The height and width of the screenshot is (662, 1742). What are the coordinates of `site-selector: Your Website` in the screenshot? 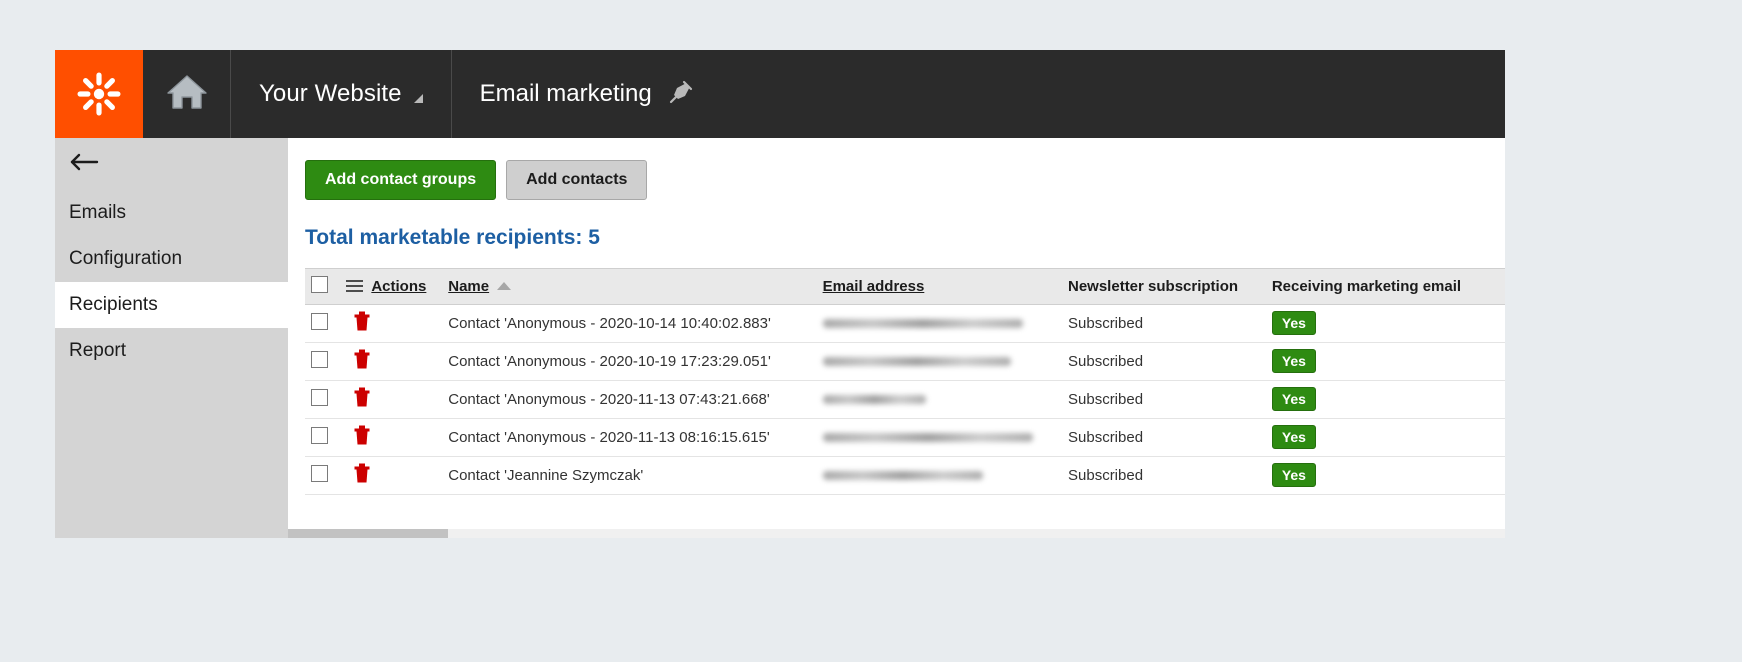 It's located at (341, 94).